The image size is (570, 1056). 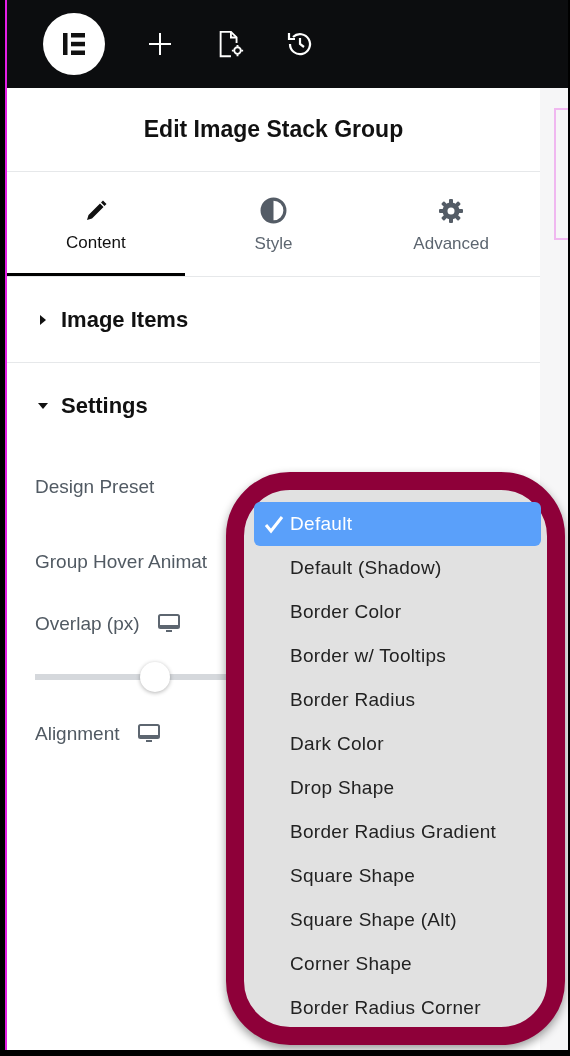 What do you see at coordinates (87, 624) in the screenshot?
I see `control-label: Overlap (px)` at bounding box center [87, 624].